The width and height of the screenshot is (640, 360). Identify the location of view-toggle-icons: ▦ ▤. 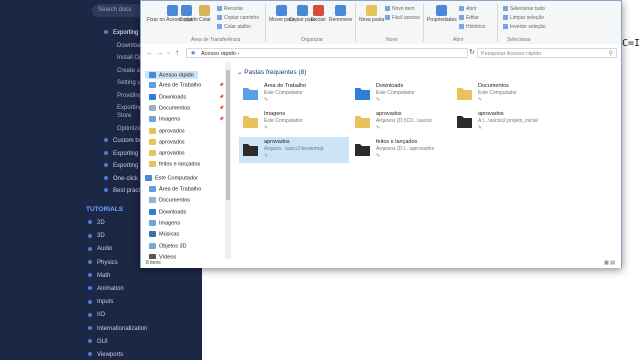
(609, 263).